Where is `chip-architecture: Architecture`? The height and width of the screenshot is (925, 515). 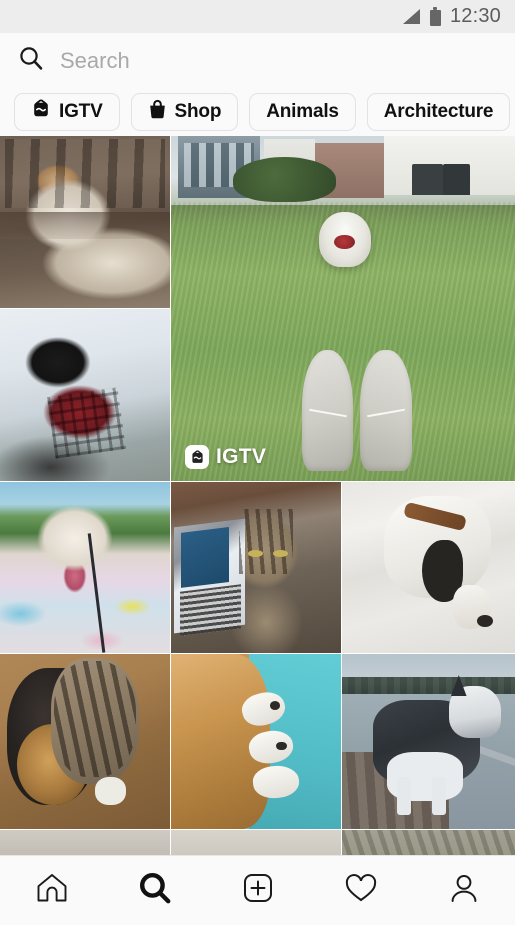
chip-architecture: Architecture is located at coordinates (438, 112).